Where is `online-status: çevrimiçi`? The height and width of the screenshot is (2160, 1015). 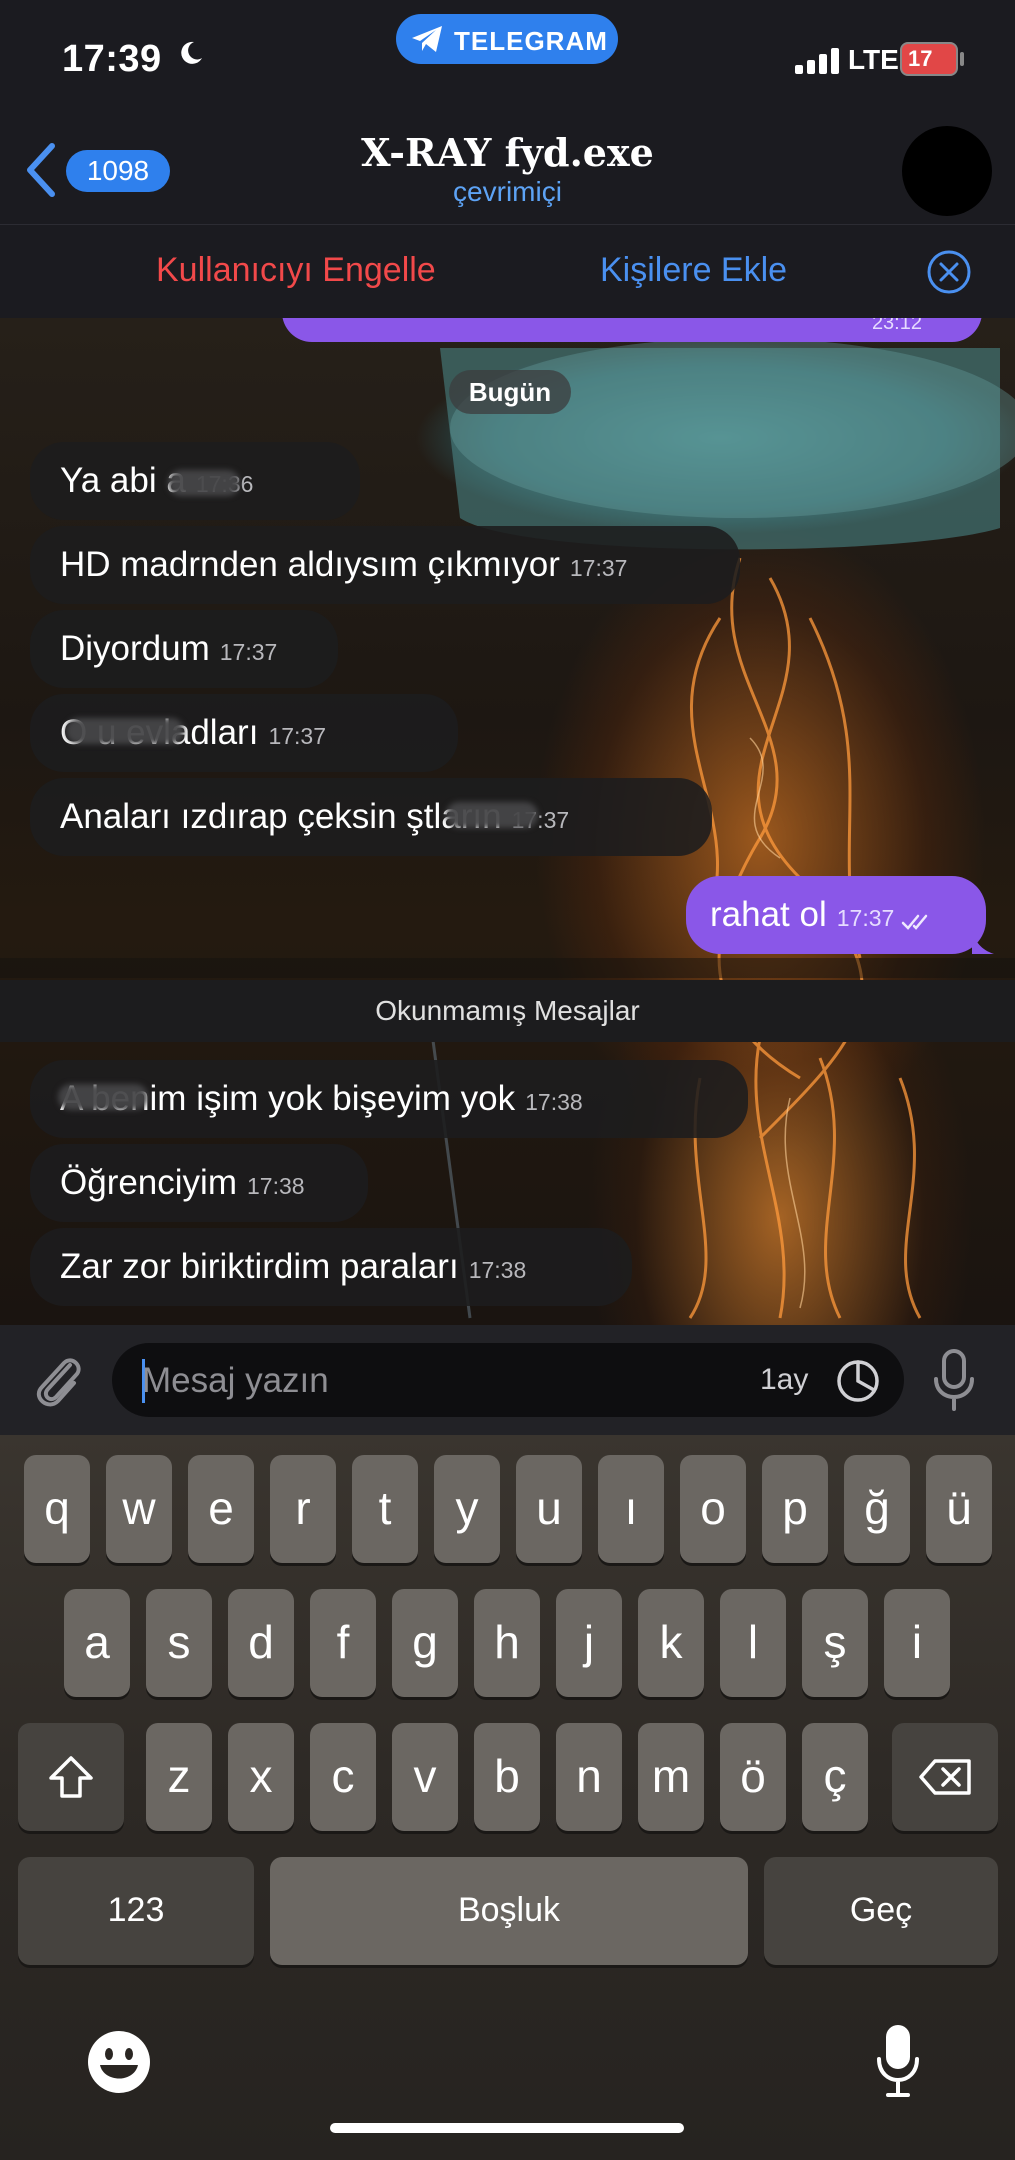
online-status: çevrimiçi is located at coordinates (507, 191).